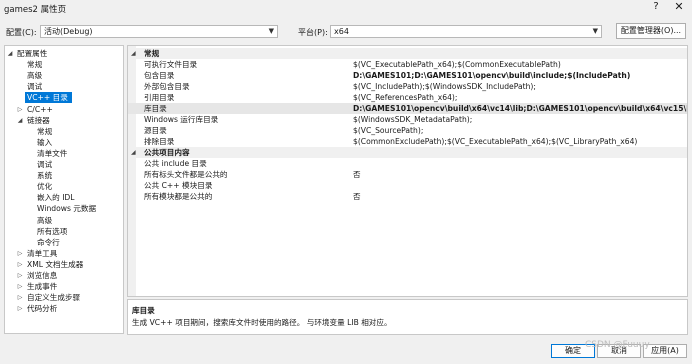 This screenshot has height=364, width=692. What do you see at coordinates (155, 130) in the screenshot?
I see `property-name: 源目录` at bounding box center [155, 130].